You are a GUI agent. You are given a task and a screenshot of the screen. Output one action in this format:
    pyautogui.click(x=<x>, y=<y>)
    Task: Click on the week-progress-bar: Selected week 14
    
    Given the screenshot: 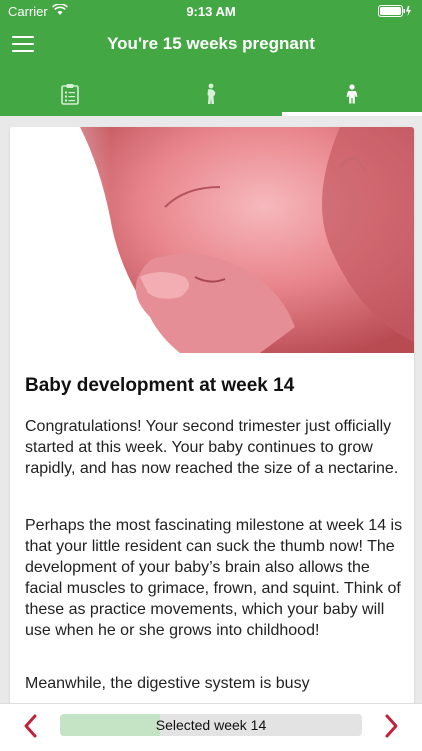 What is the action you would take?
    pyautogui.click(x=211, y=725)
    